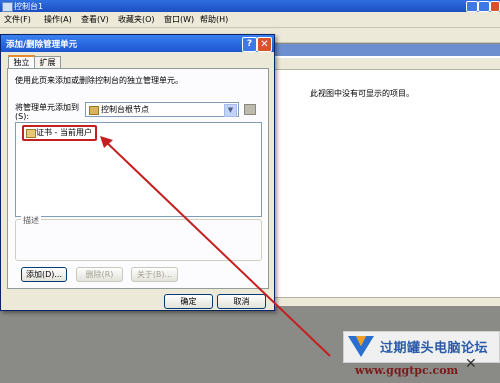 The width and height of the screenshot is (500, 383). What do you see at coordinates (434, 348) in the screenshot?
I see `watermark-text: 过期罐头电脑论坛` at bounding box center [434, 348].